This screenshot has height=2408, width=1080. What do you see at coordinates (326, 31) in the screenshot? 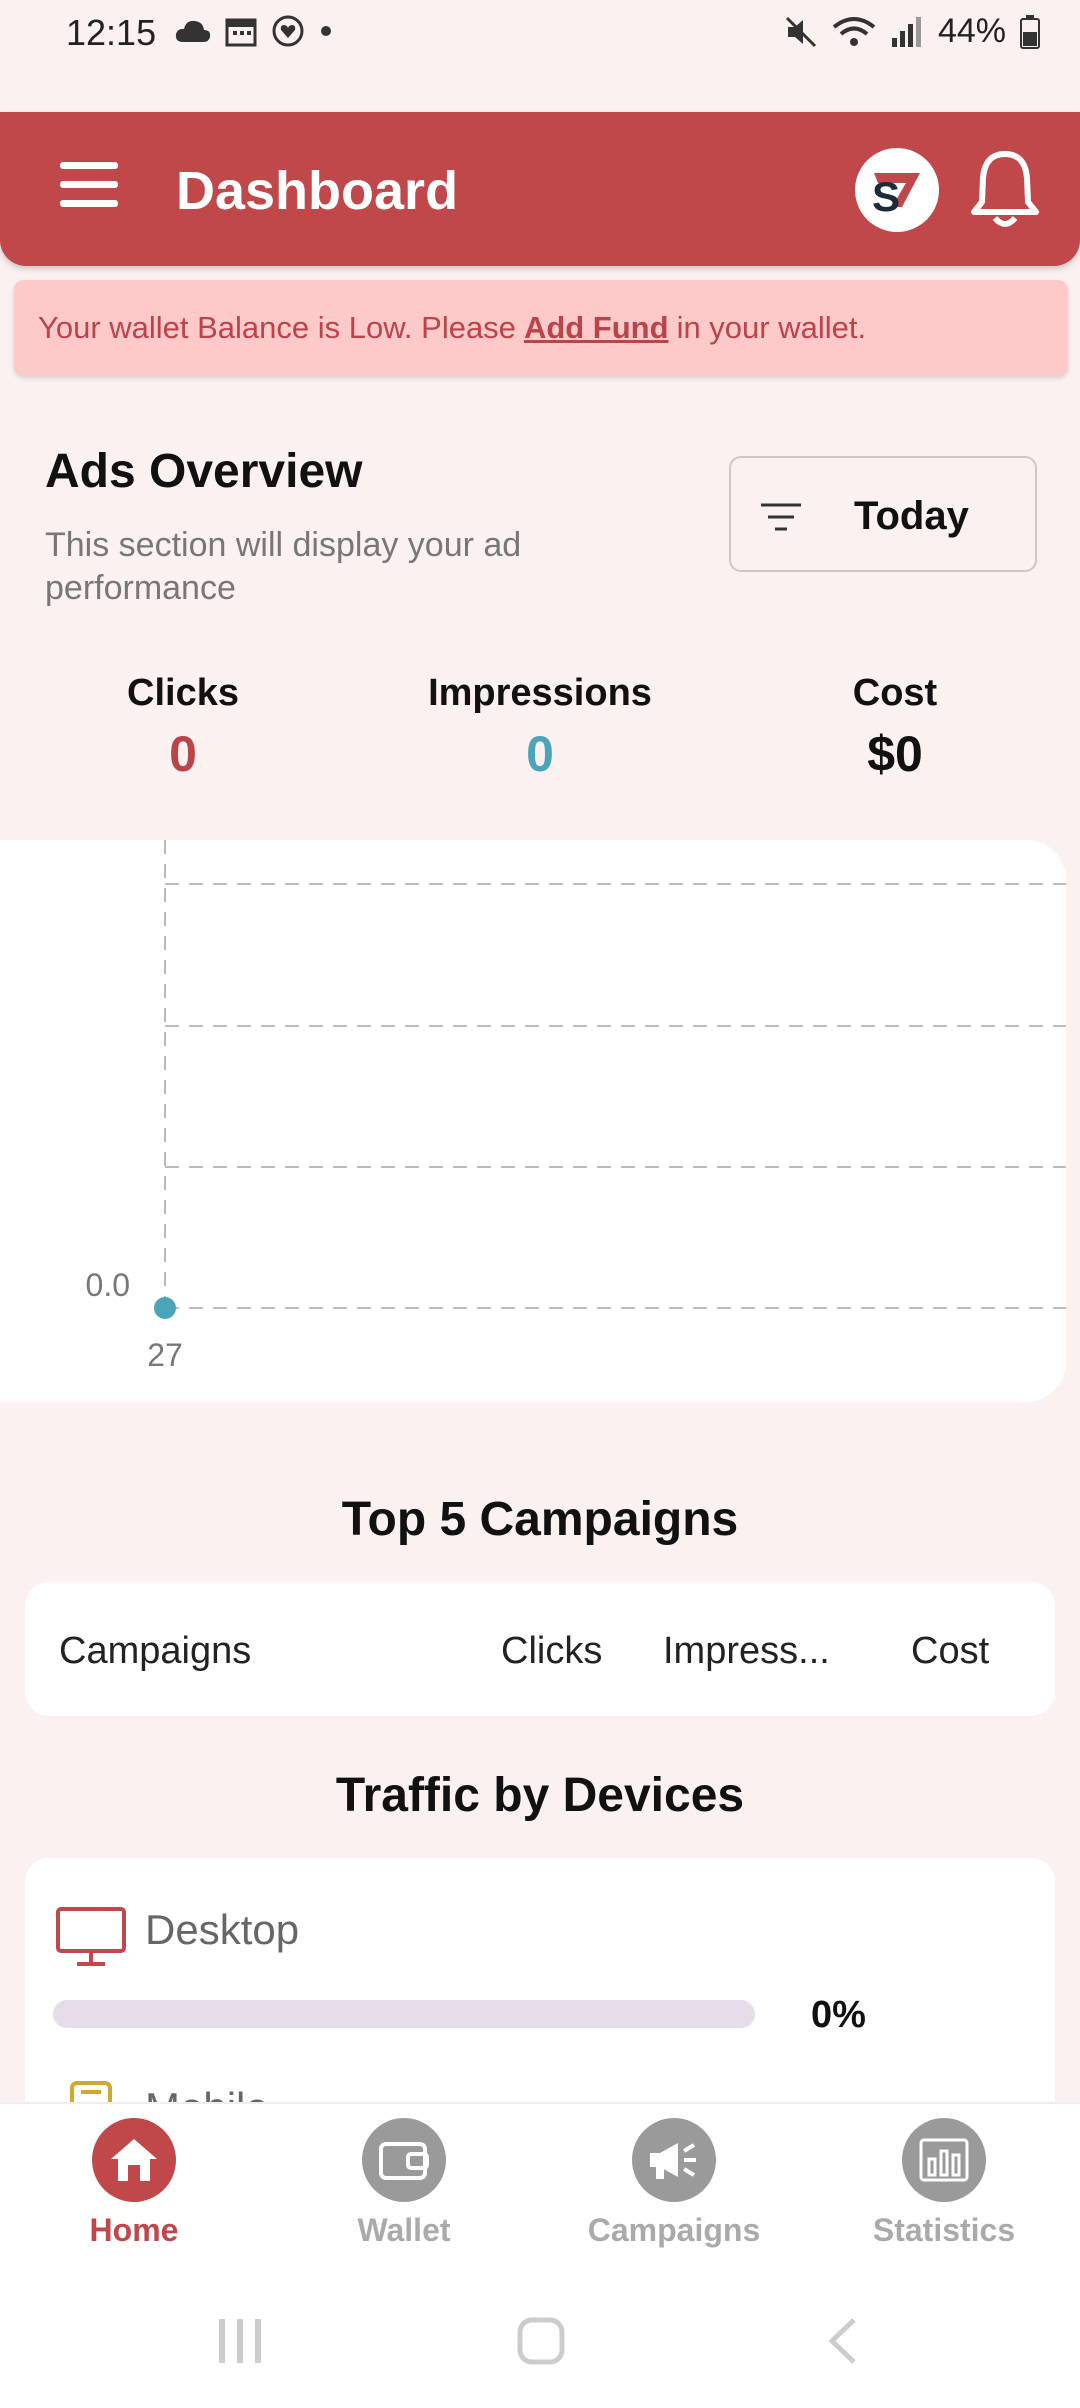
I see `dot-icon` at bounding box center [326, 31].